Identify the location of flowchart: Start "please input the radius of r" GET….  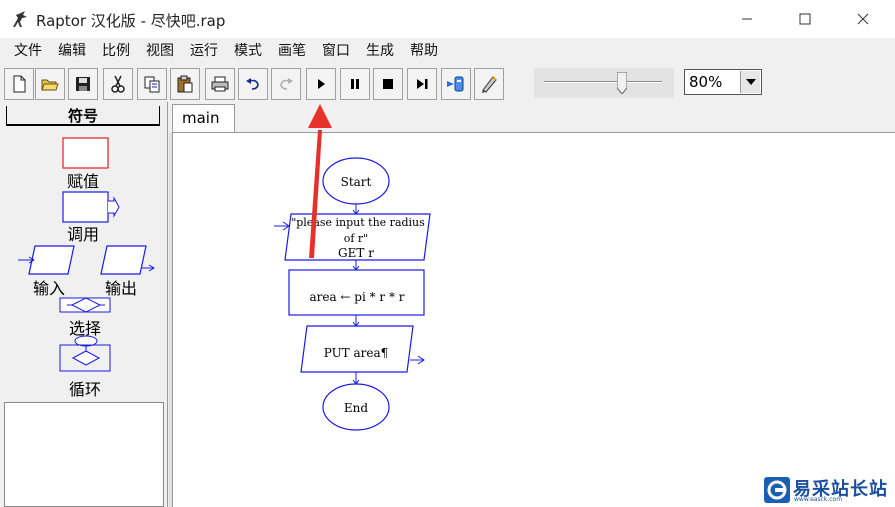
(352, 267).